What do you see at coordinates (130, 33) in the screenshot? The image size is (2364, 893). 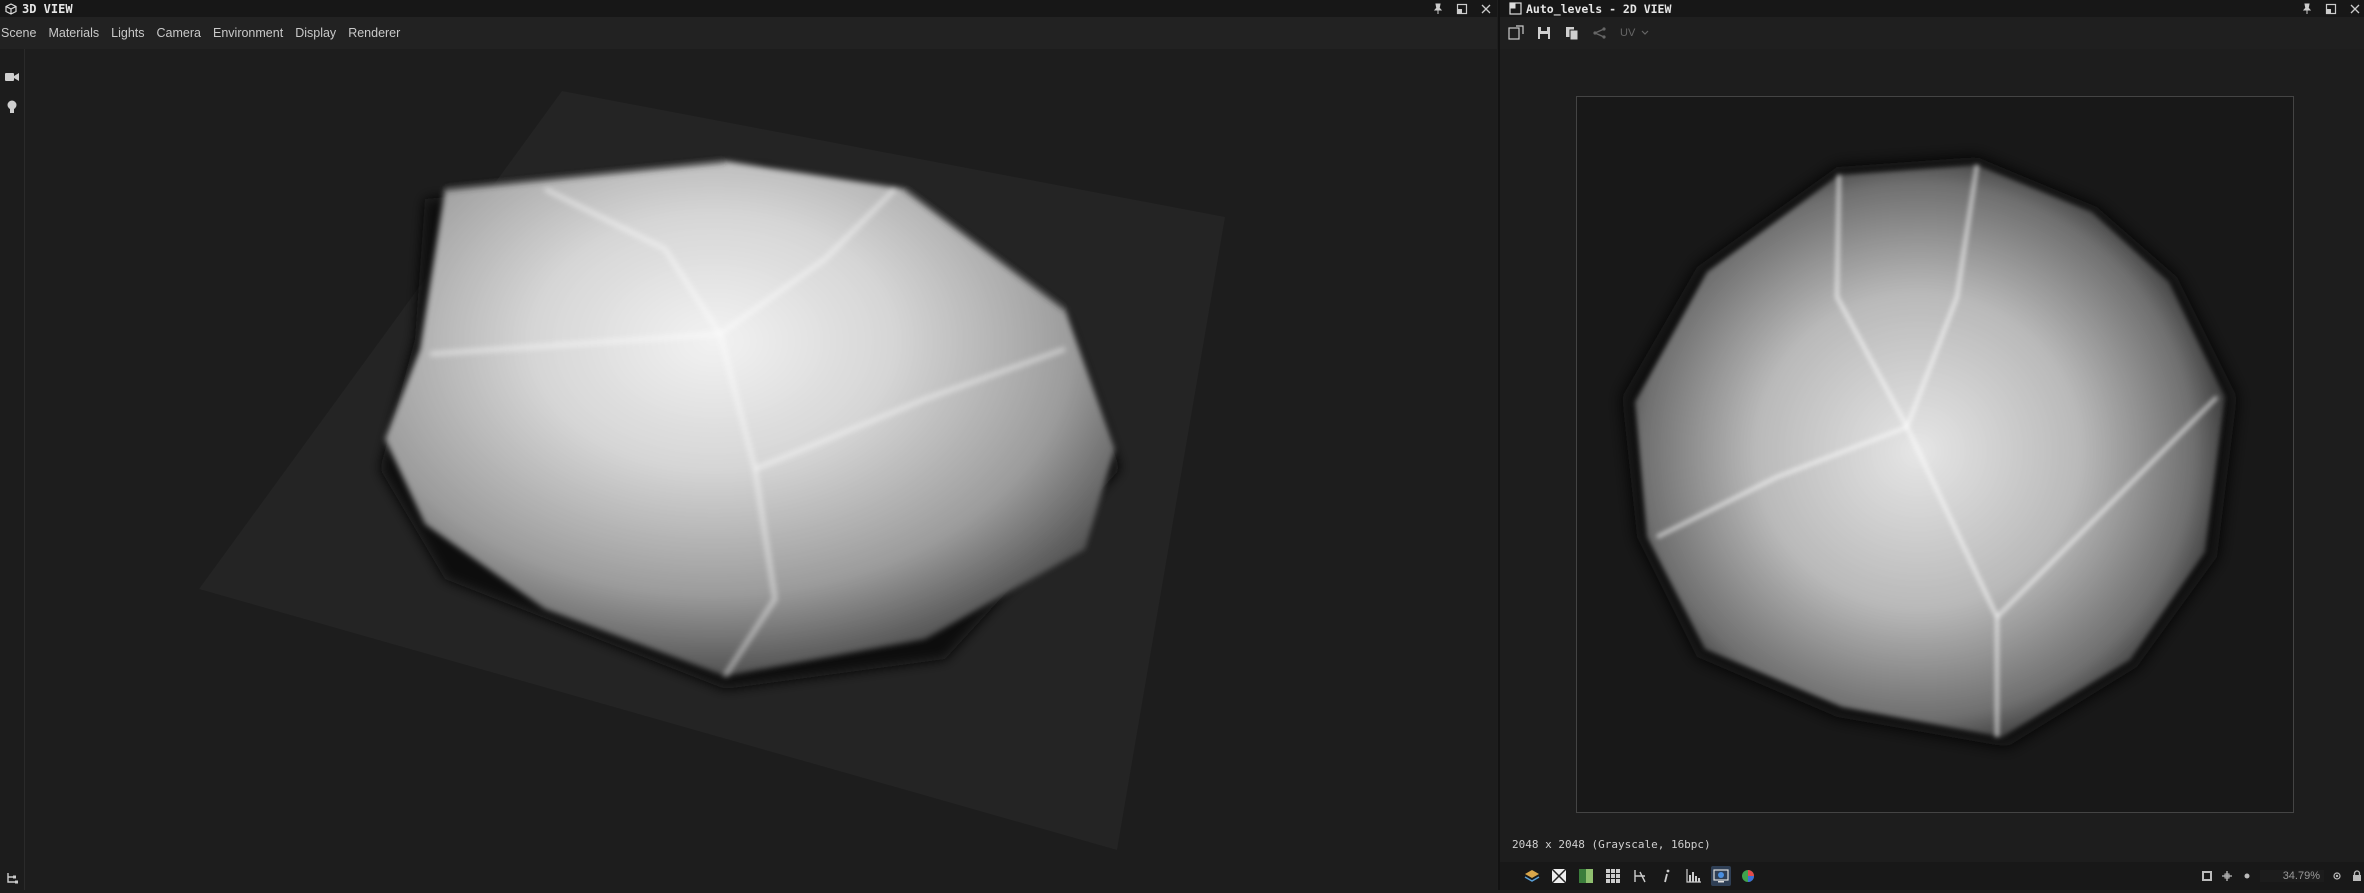 I see `menu-lights: Lights` at bounding box center [130, 33].